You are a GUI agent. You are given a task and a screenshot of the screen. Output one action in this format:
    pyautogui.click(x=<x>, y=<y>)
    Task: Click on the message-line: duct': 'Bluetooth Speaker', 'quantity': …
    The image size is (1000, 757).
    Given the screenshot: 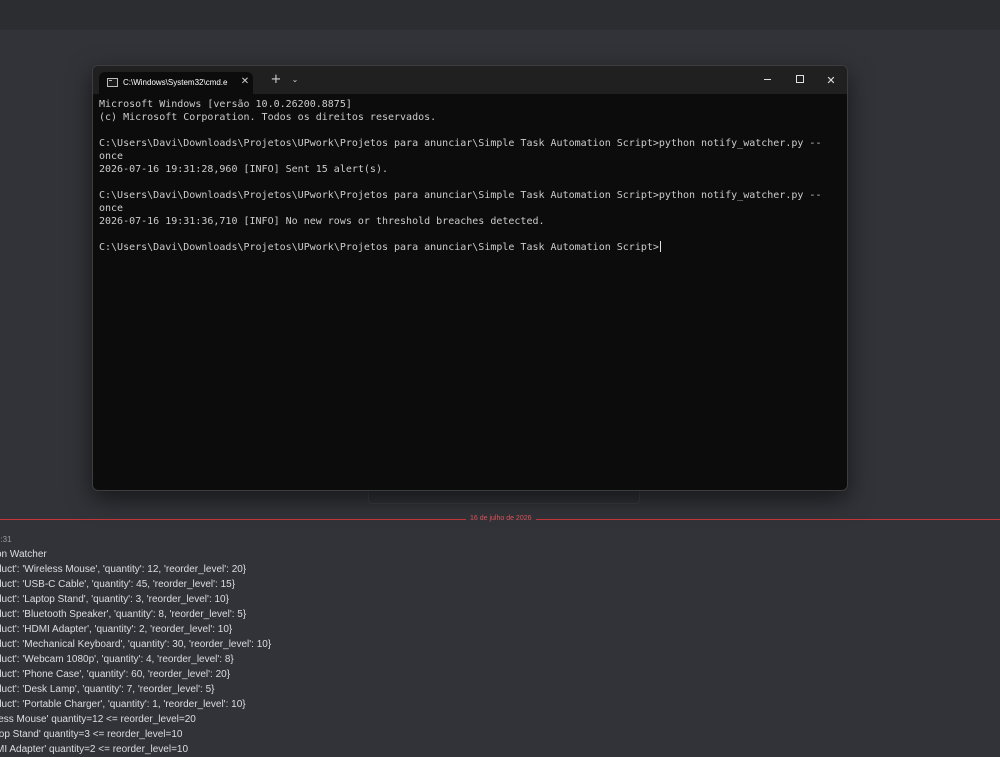 What is the action you would take?
    pyautogui.click(x=123, y=614)
    